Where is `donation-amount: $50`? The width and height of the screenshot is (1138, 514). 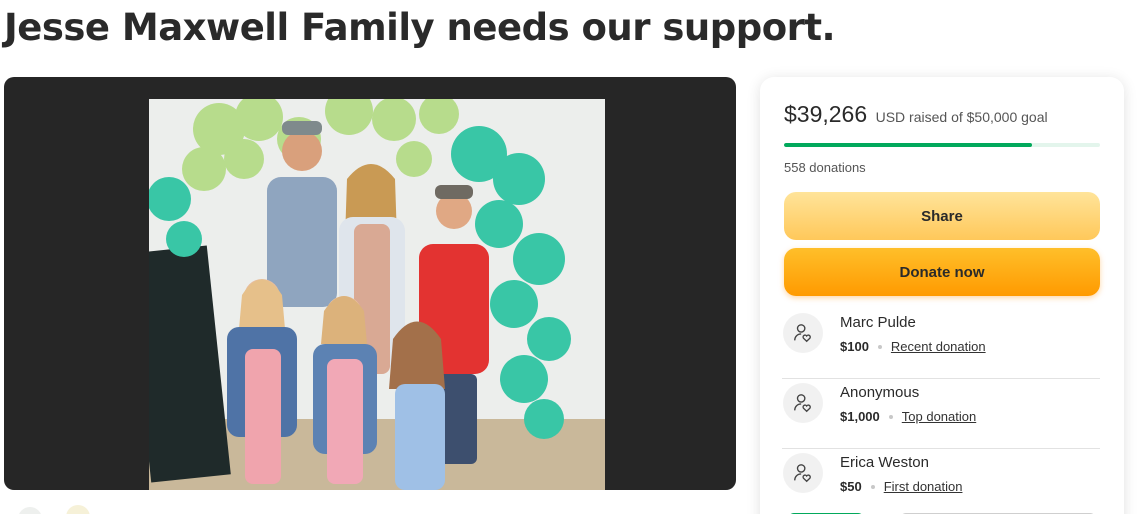
donation-amount: $50 is located at coordinates (851, 486).